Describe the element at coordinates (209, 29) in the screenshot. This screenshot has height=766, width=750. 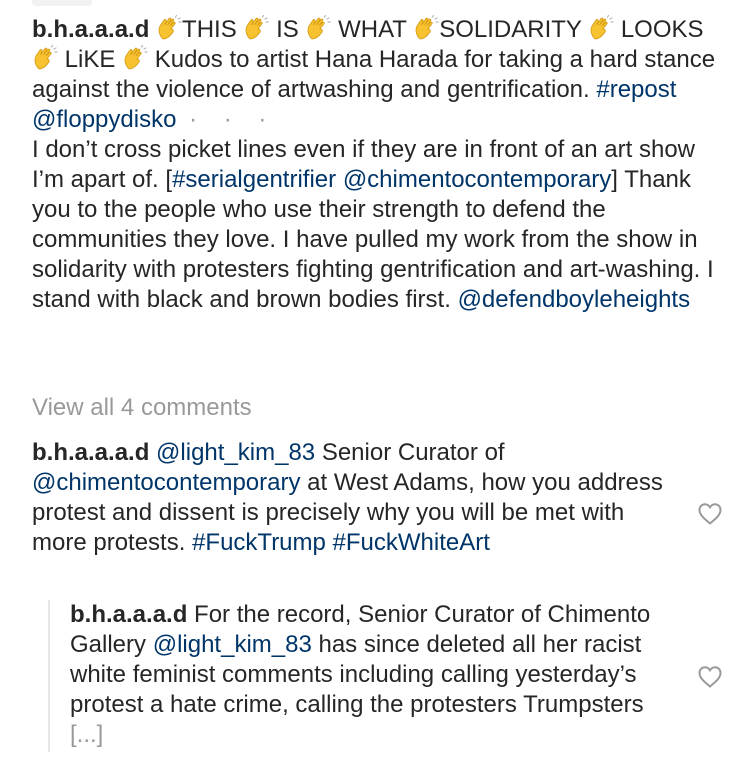
I see `caption-word: THIS` at that location.